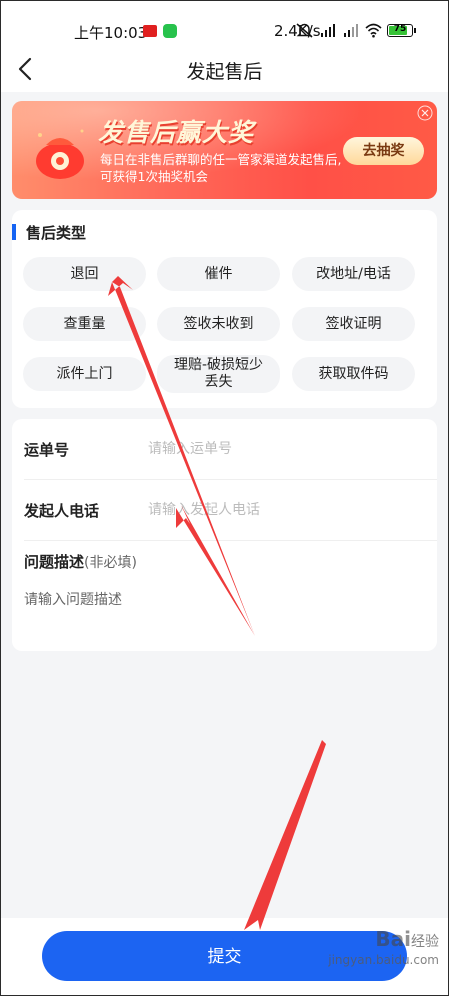  What do you see at coordinates (304, 30) in the screenshot?
I see `mute-icon` at bounding box center [304, 30].